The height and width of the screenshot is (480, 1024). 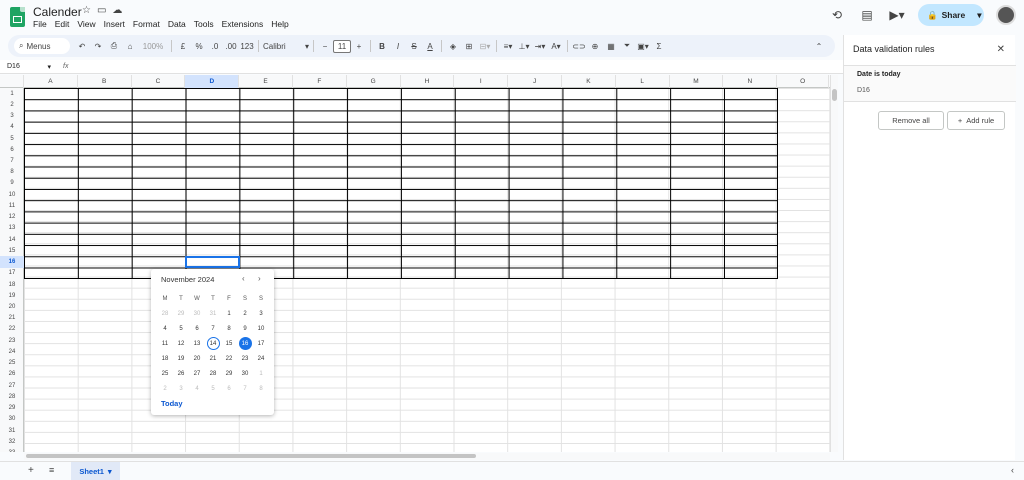 I want to click on paint-format-icon: ⌂, so click(x=130, y=46).